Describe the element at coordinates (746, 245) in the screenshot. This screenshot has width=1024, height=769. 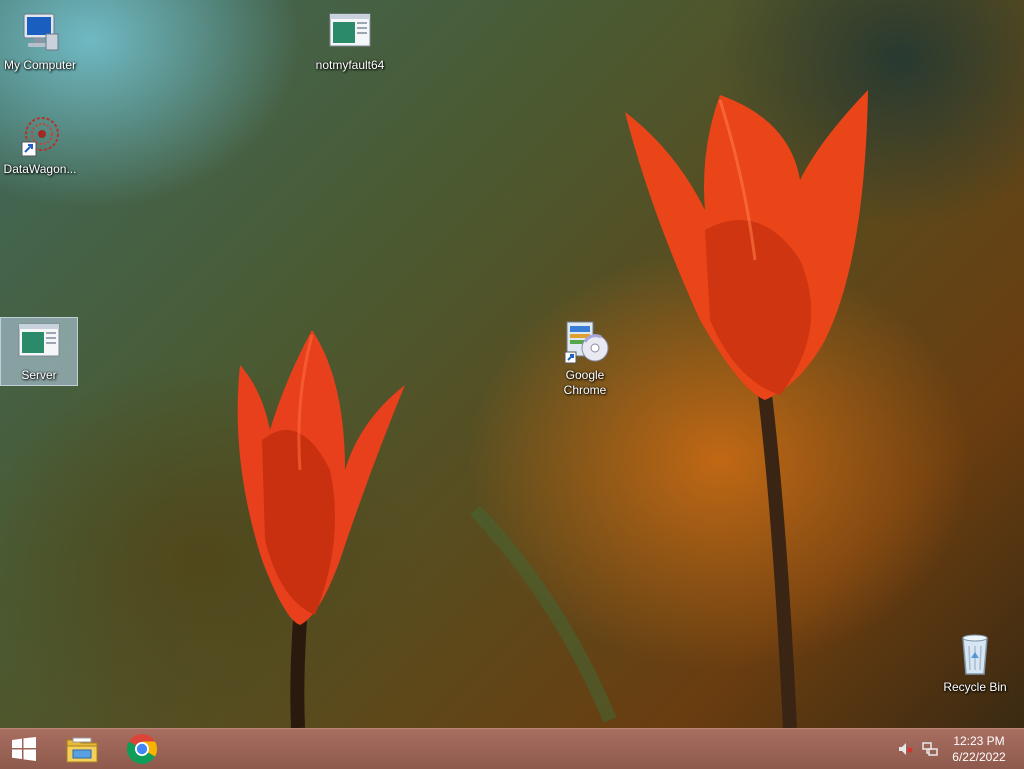
I see `right-tulip` at that location.